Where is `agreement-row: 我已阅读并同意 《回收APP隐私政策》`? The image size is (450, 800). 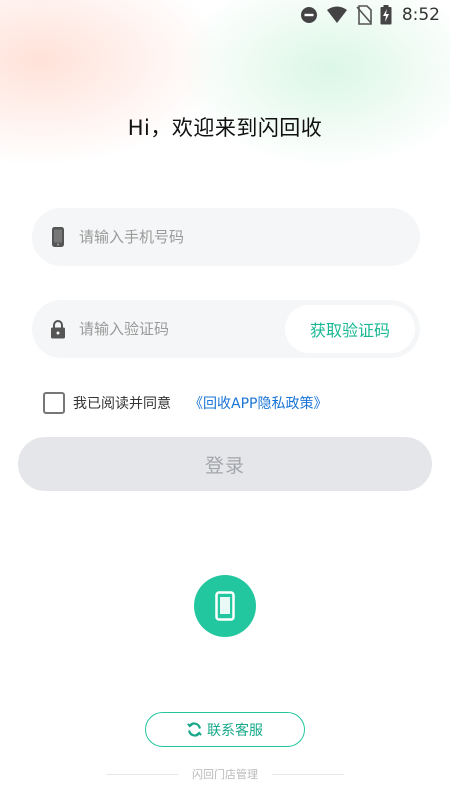
agreement-row: 我已阅读并同意 《回收APP隐私政策》 is located at coordinates (185, 403).